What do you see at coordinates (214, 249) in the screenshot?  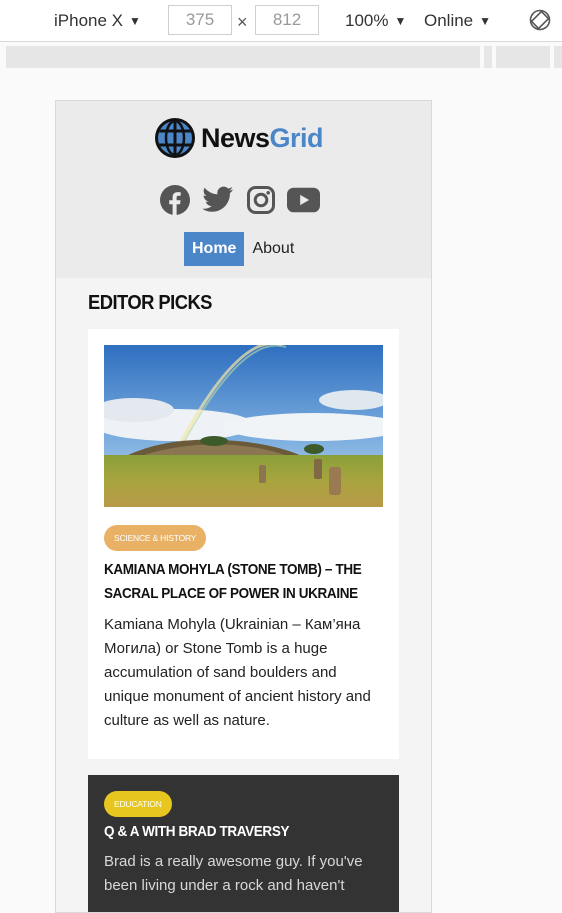 I see `nav-link-home: Home` at bounding box center [214, 249].